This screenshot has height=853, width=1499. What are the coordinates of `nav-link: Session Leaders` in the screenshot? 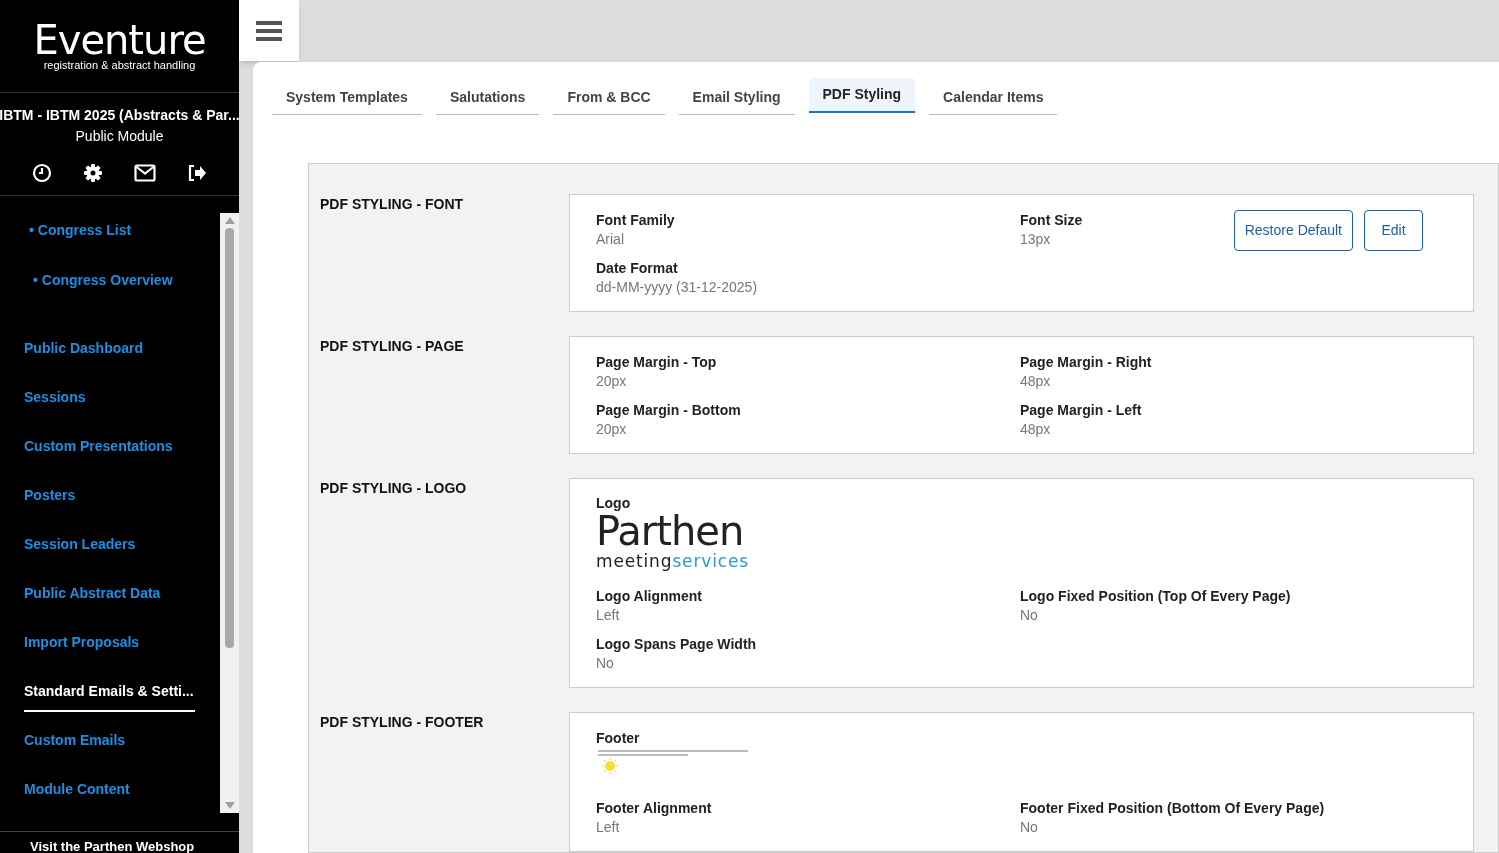 It's located at (80, 544).